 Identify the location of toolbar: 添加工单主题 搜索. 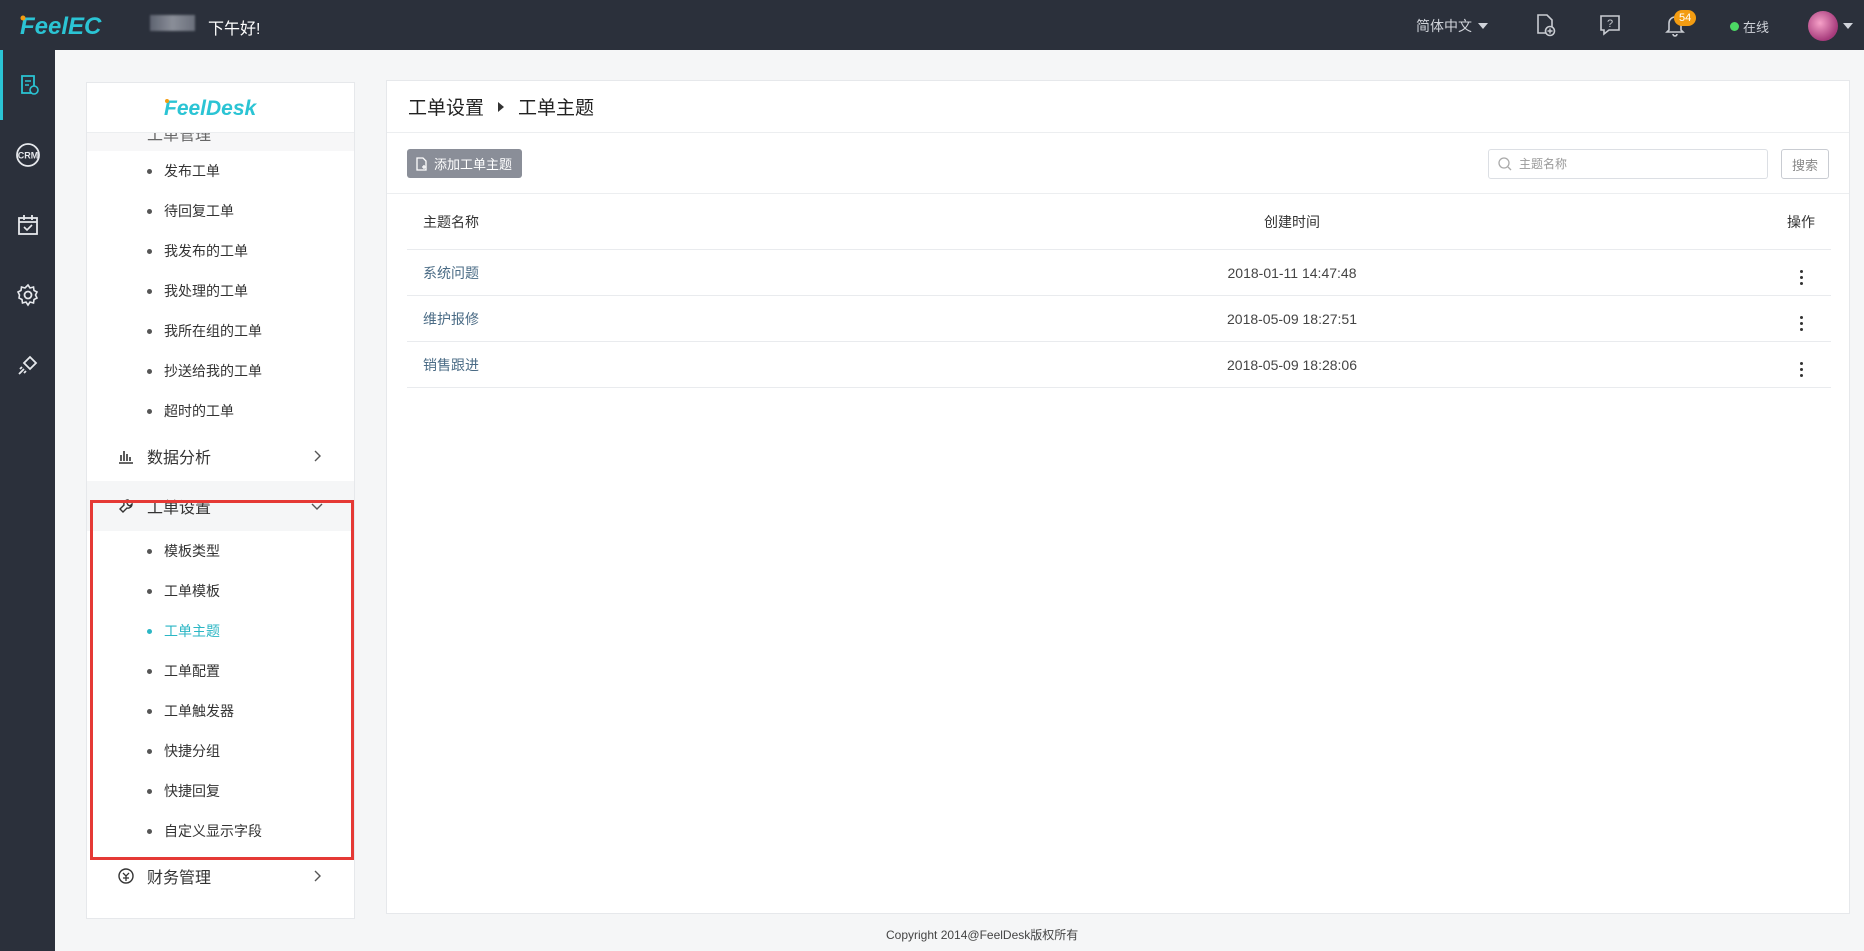
(1118, 163).